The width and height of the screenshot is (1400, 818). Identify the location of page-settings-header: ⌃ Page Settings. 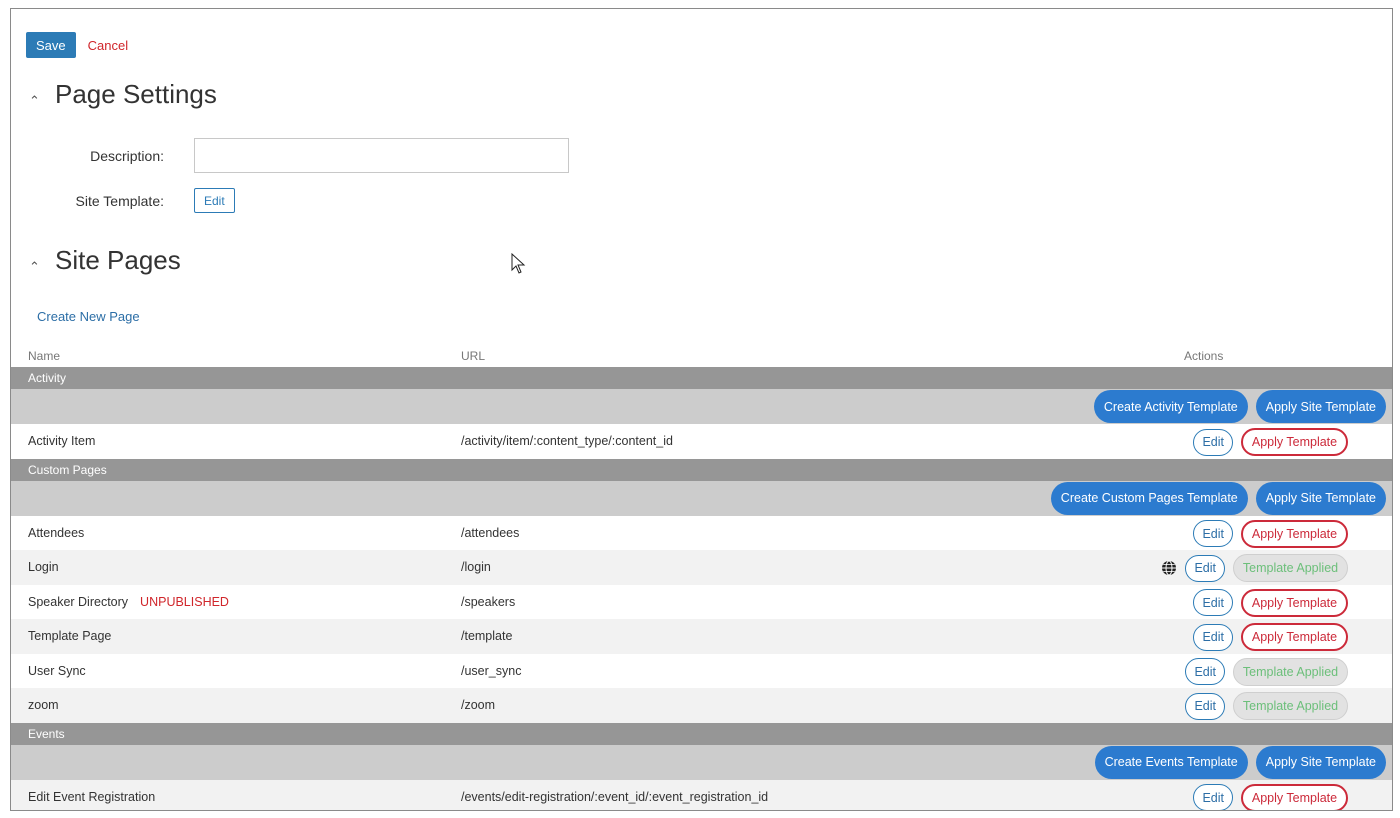
(123, 94).